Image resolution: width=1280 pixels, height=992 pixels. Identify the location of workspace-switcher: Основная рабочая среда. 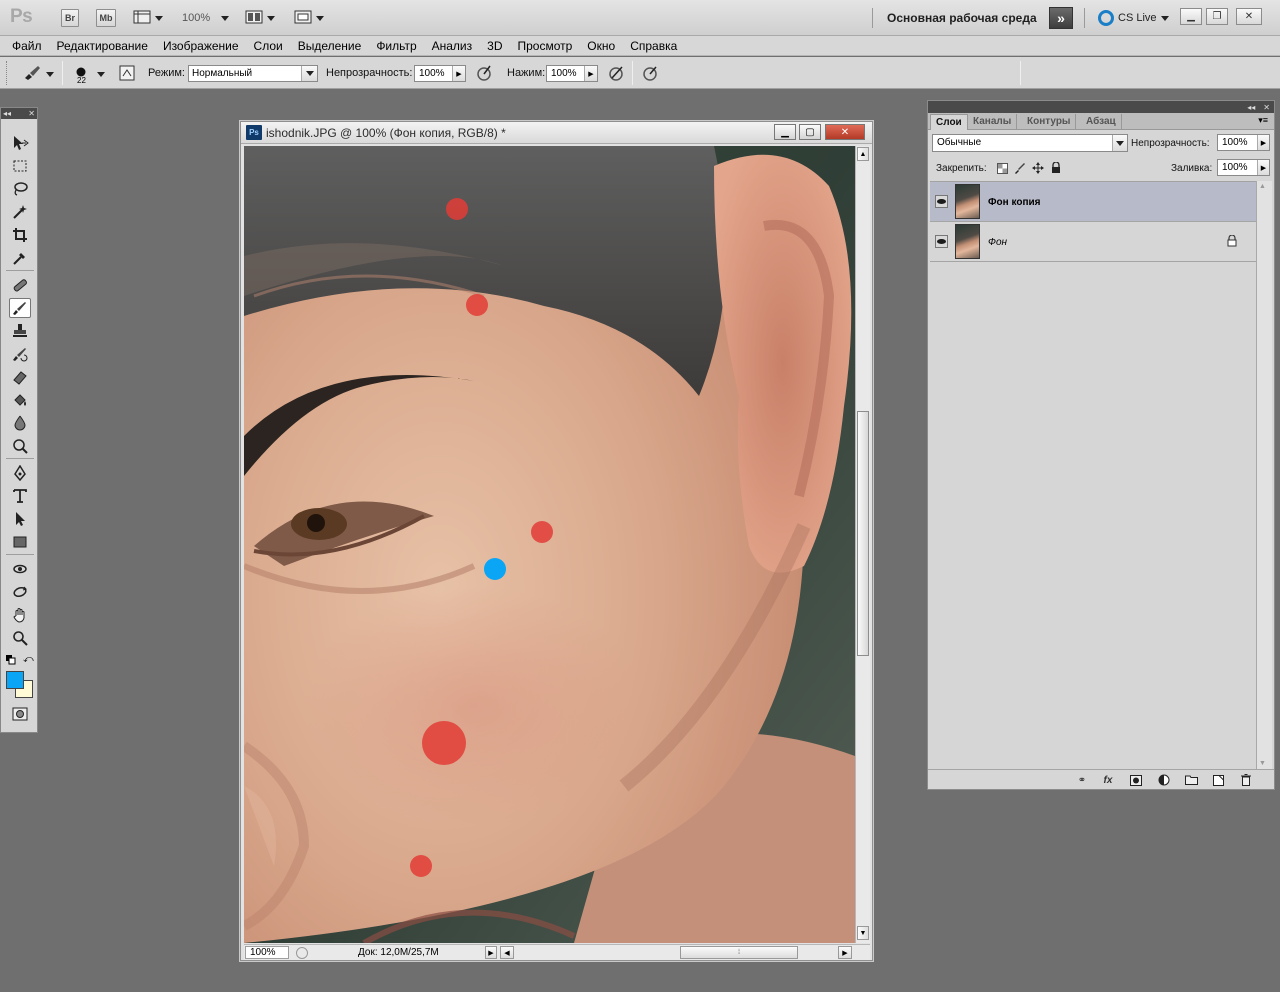
(962, 18).